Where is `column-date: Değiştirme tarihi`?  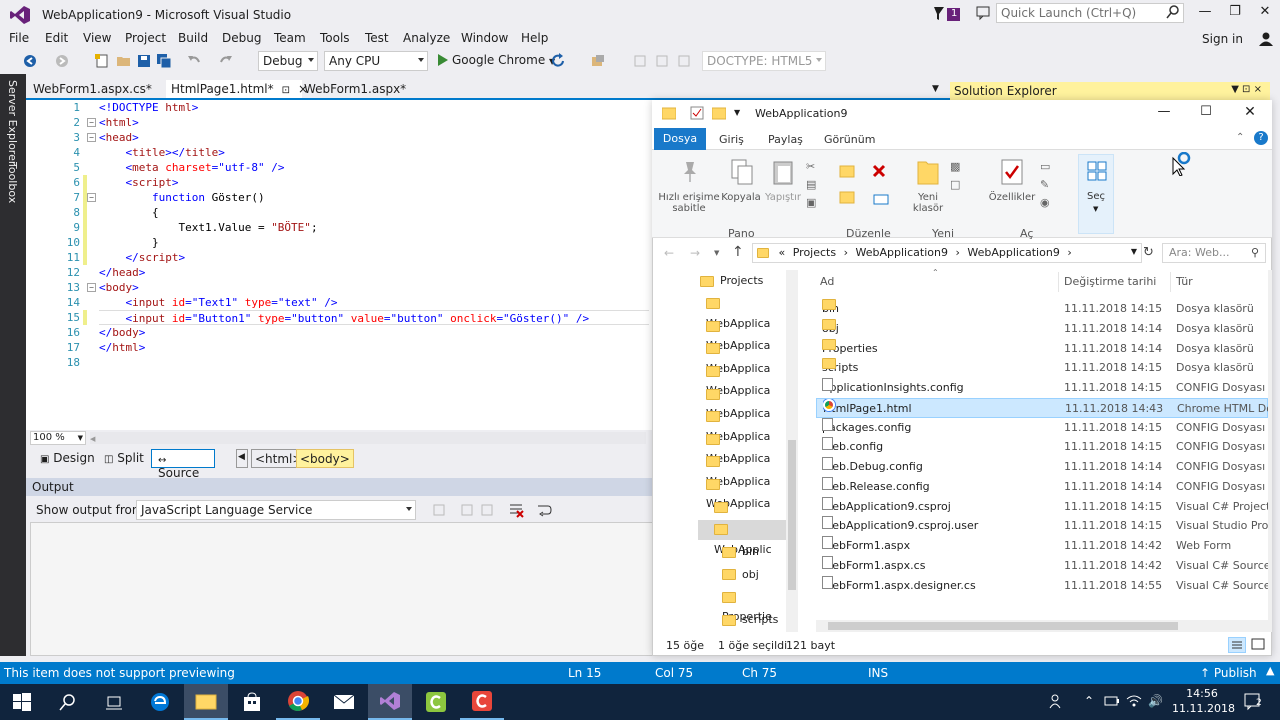
column-date: Değiştirme tarihi is located at coordinates (1110, 281).